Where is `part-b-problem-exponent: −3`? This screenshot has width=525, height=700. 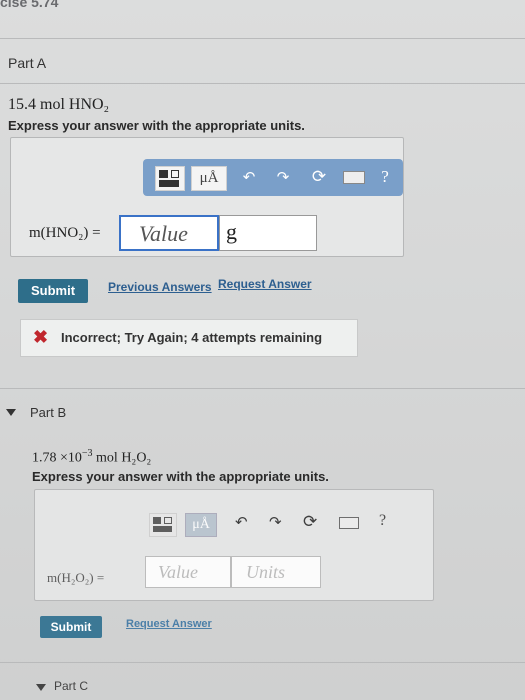 part-b-problem-exponent: −3 is located at coordinates (87, 453).